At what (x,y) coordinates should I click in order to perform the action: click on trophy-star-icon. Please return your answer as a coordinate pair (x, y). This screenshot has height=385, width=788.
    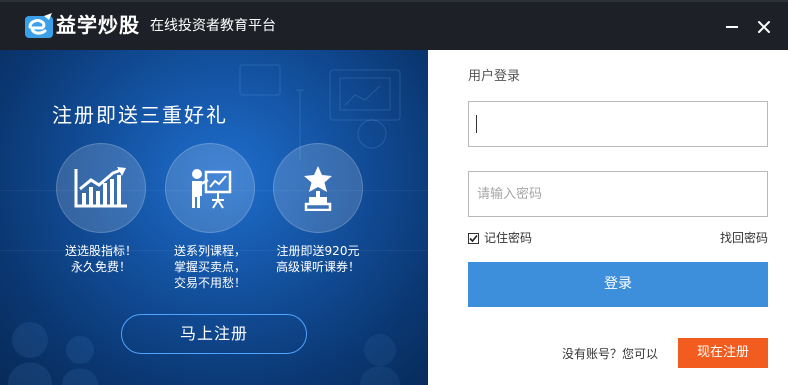
    Looking at the image, I should click on (318, 188).